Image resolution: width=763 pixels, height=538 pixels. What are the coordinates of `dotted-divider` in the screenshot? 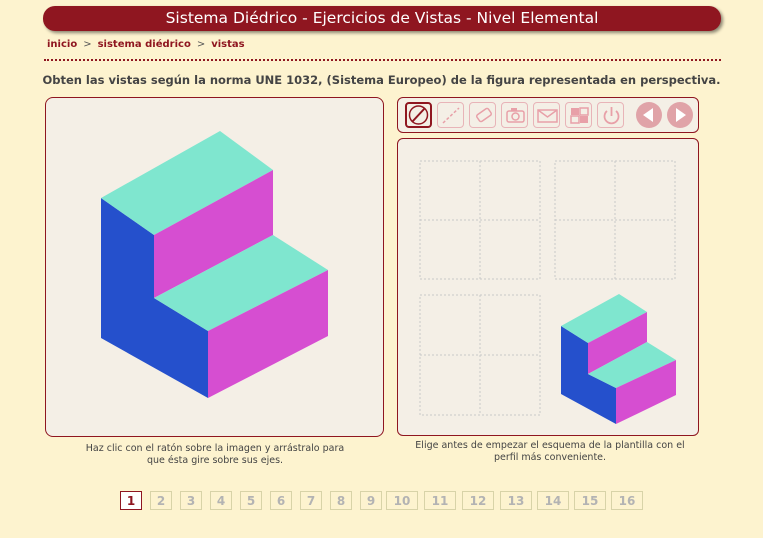 It's located at (382, 60).